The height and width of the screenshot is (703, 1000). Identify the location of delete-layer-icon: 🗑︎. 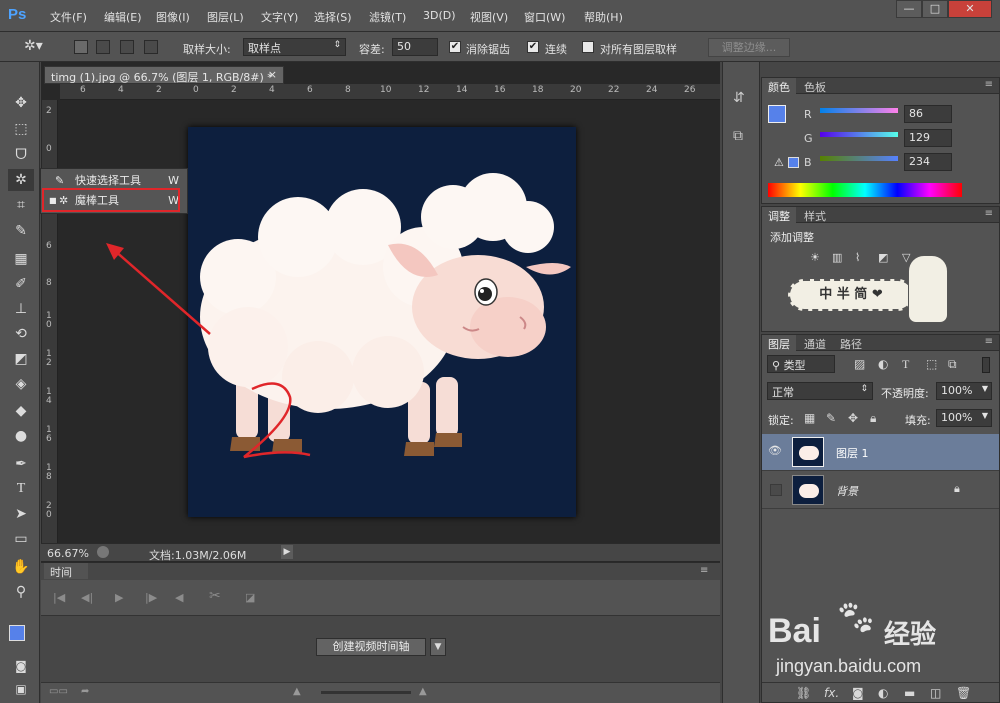
(963, 693).